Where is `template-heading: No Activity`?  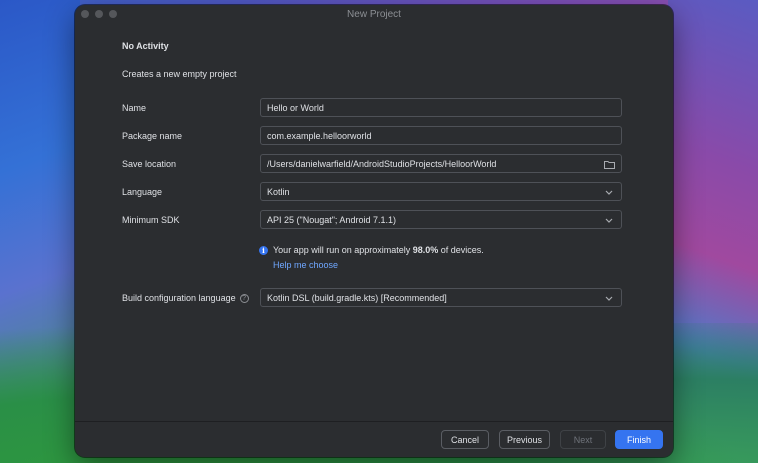 template-heading: No Activity is located at coordinates (145, 46).